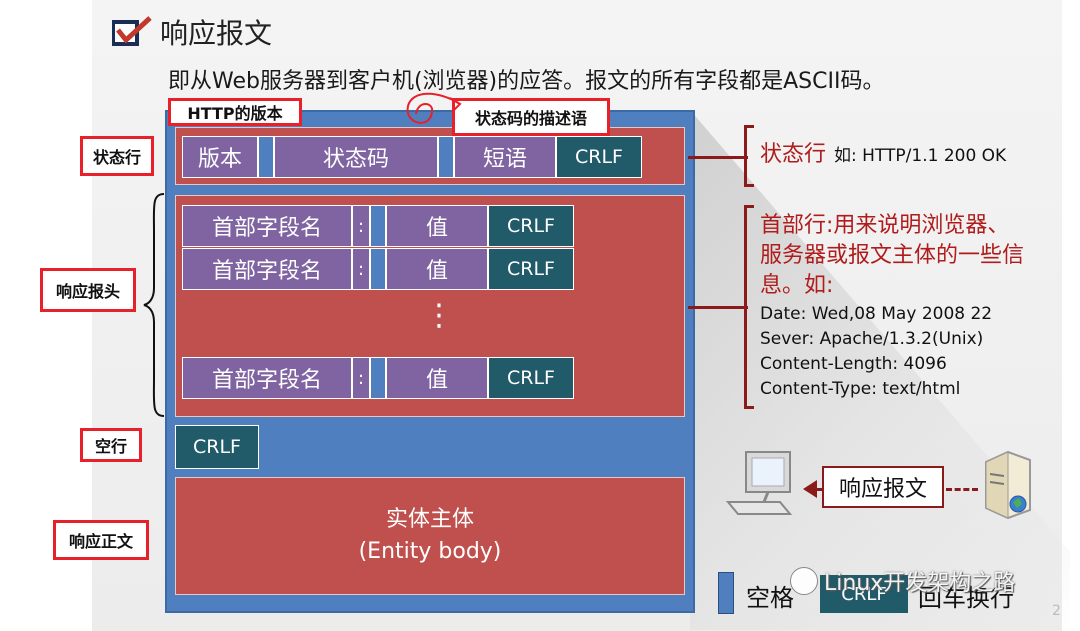 The width and height of the screenshot is (1080, 631). What do you see at coordinates (860, 389) in the screenshot?
I see `header-example: Content-Type: text/html` at bounding box center [860, 389].